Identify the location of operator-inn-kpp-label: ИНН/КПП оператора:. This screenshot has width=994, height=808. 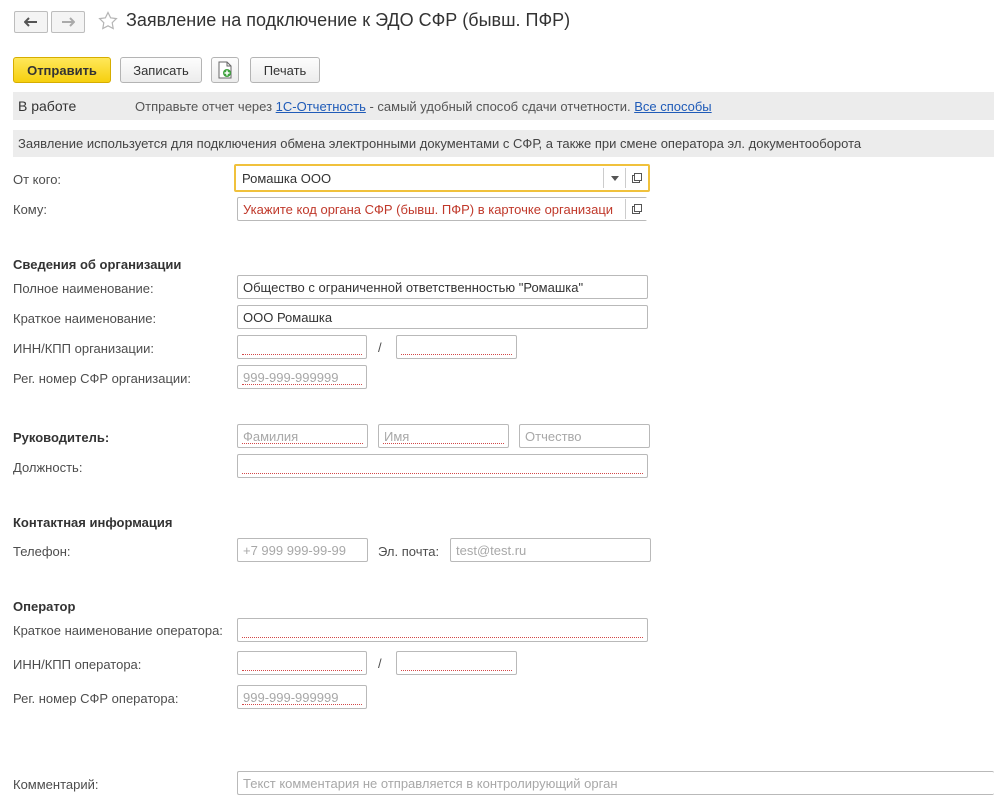
(77, 664).